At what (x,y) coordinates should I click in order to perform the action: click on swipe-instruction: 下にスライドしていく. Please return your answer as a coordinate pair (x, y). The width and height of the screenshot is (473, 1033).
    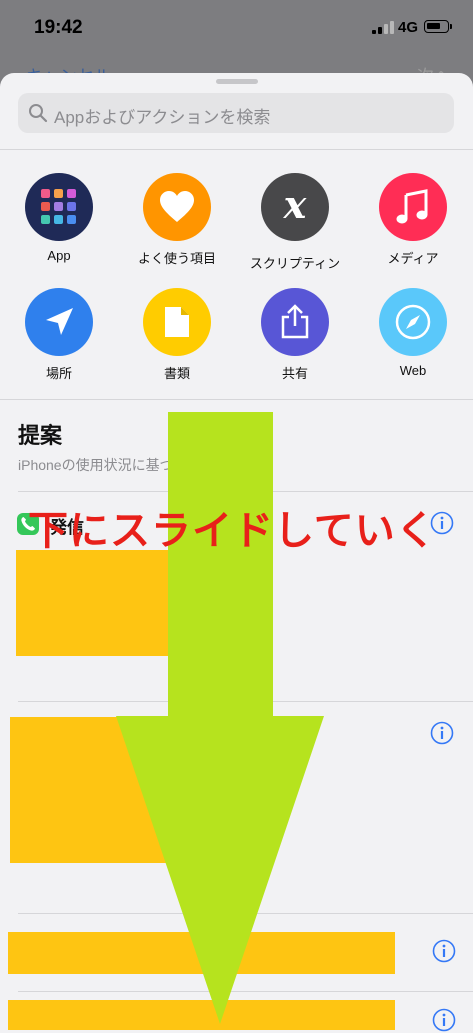
    Looking at the image, I should click on (232, 531).